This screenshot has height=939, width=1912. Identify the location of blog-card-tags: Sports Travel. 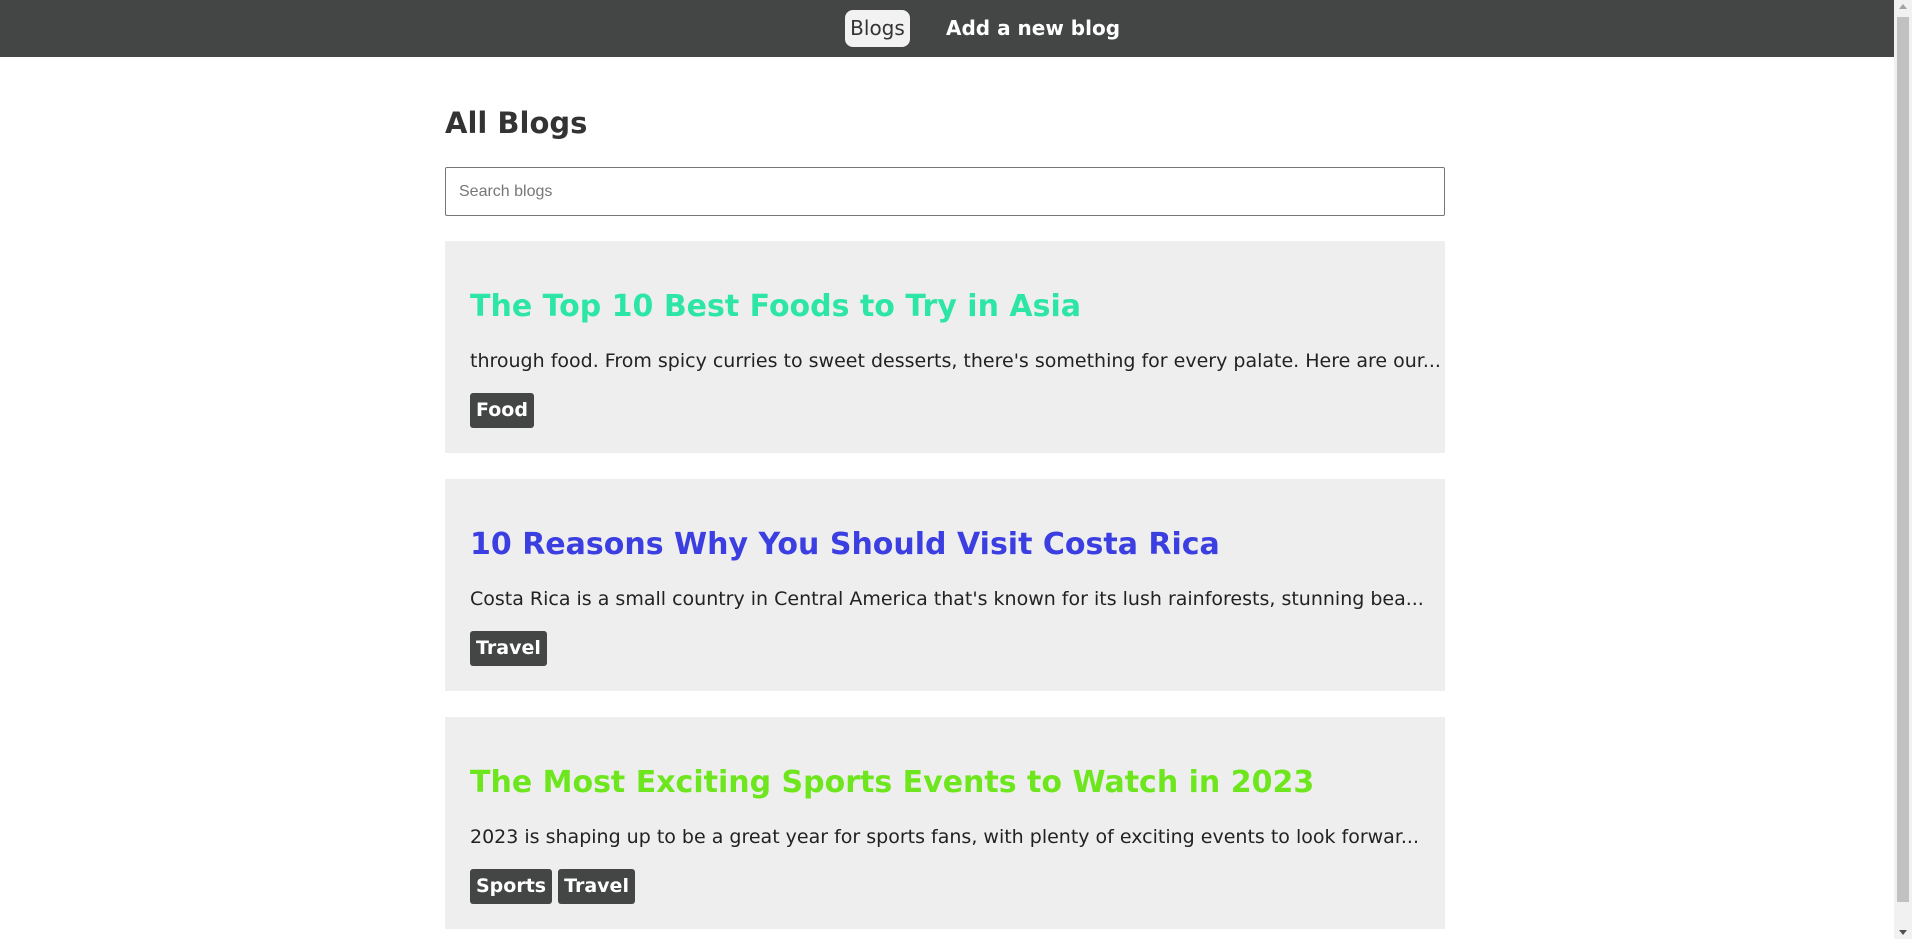
(552, 886).